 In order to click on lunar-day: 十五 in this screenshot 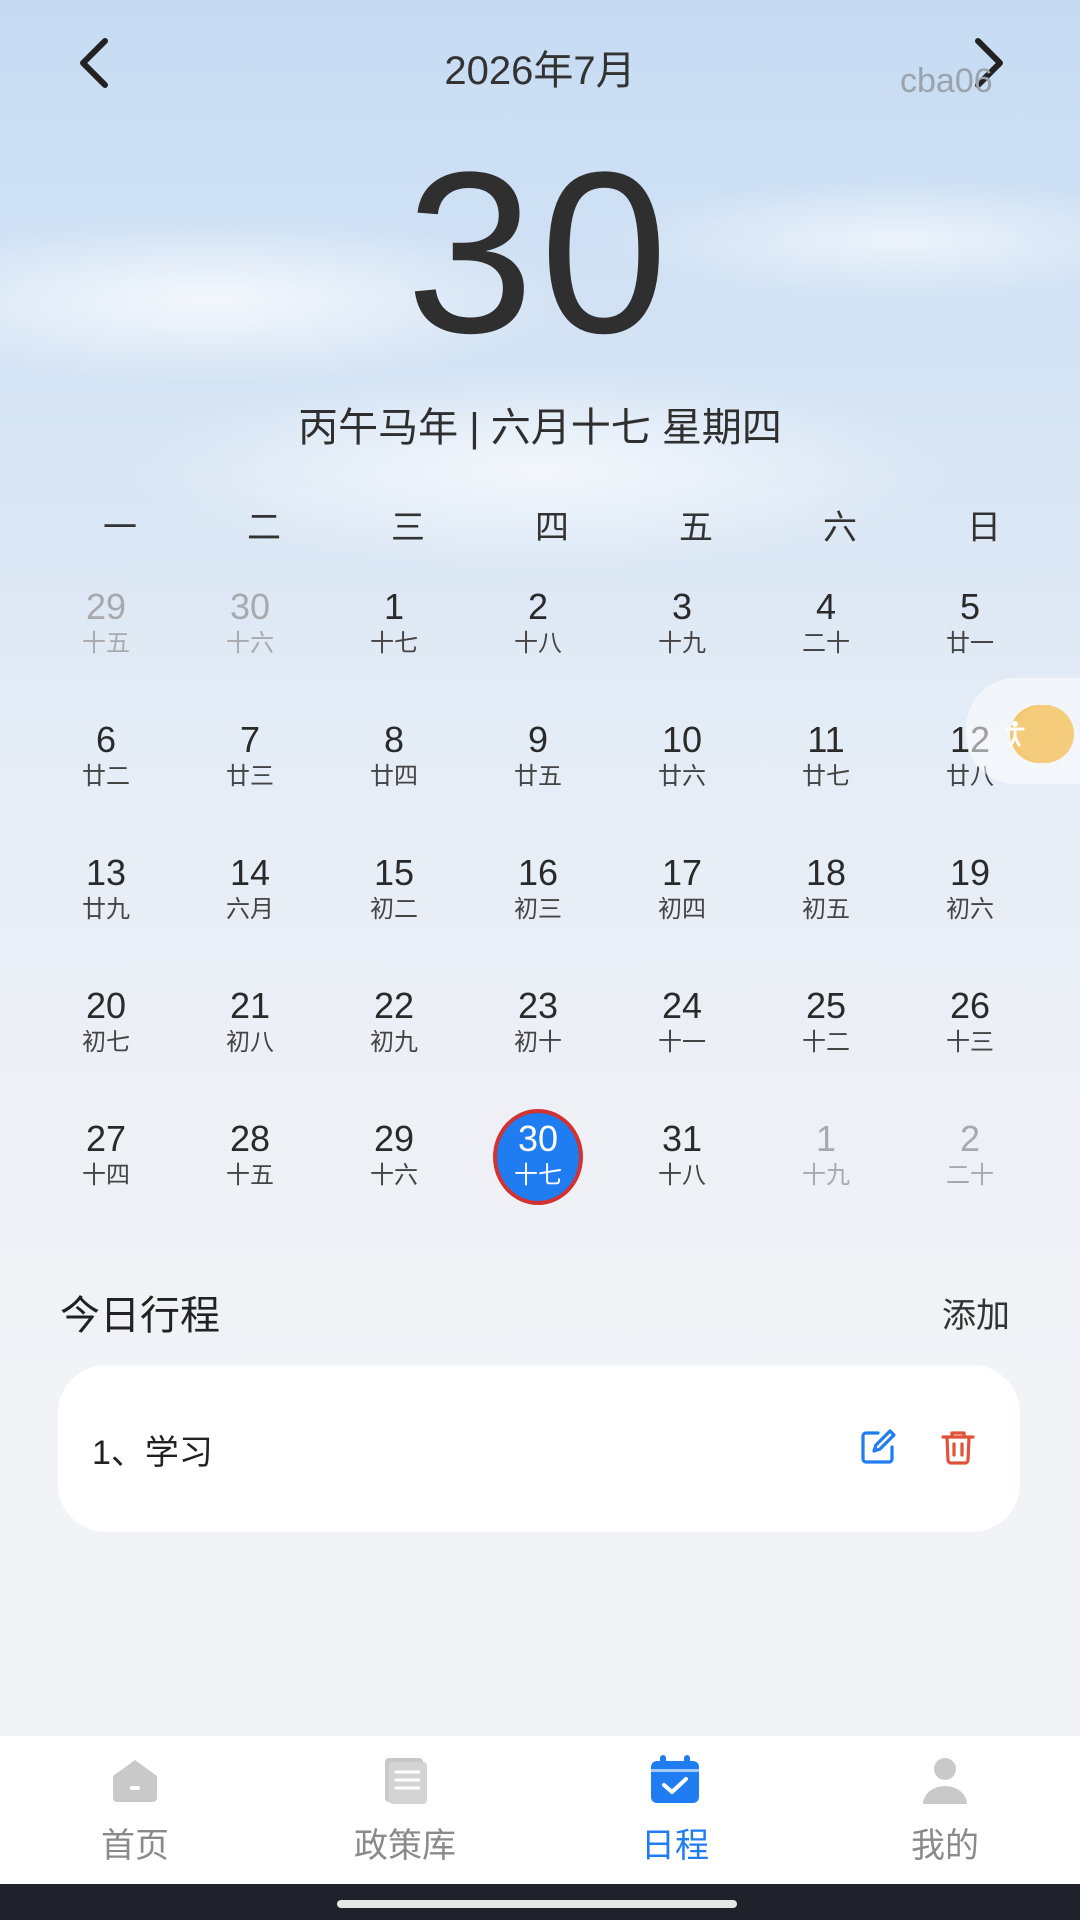, I will do `click(250, 1175)`.